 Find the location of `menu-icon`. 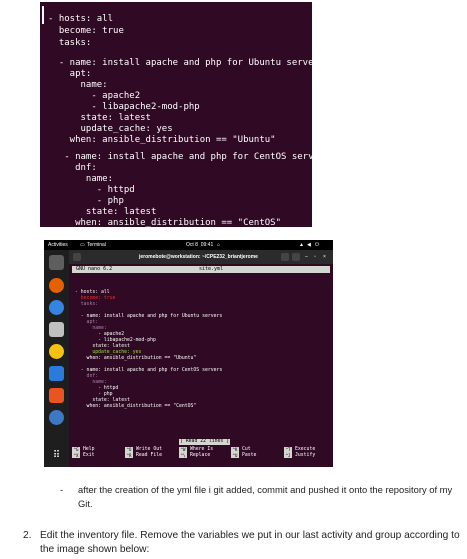

menu-icon is located at coordinates (296, 257).